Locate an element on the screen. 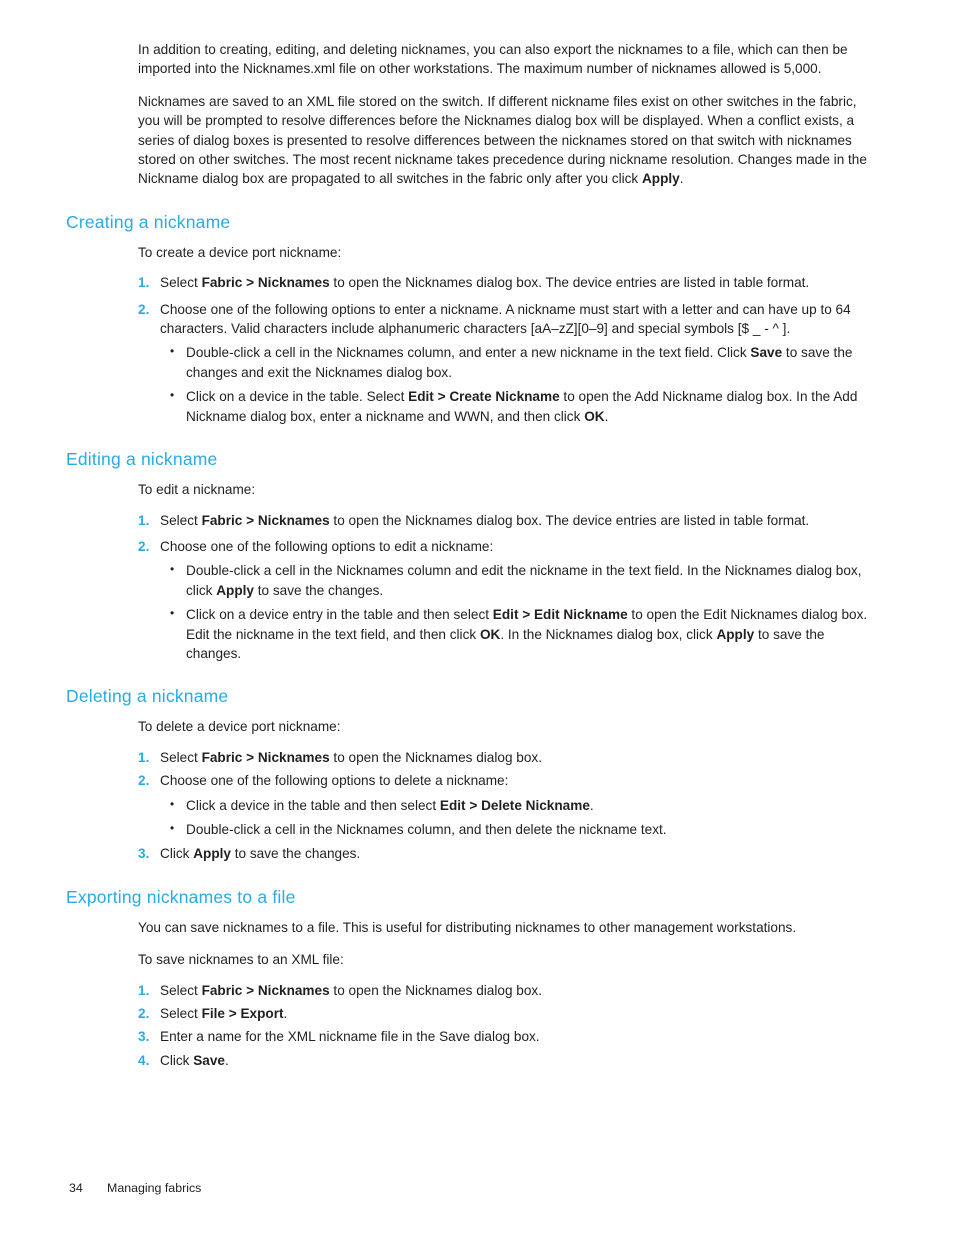  deleting-step-3-text-a: Click is located at coordinates (177, 854).